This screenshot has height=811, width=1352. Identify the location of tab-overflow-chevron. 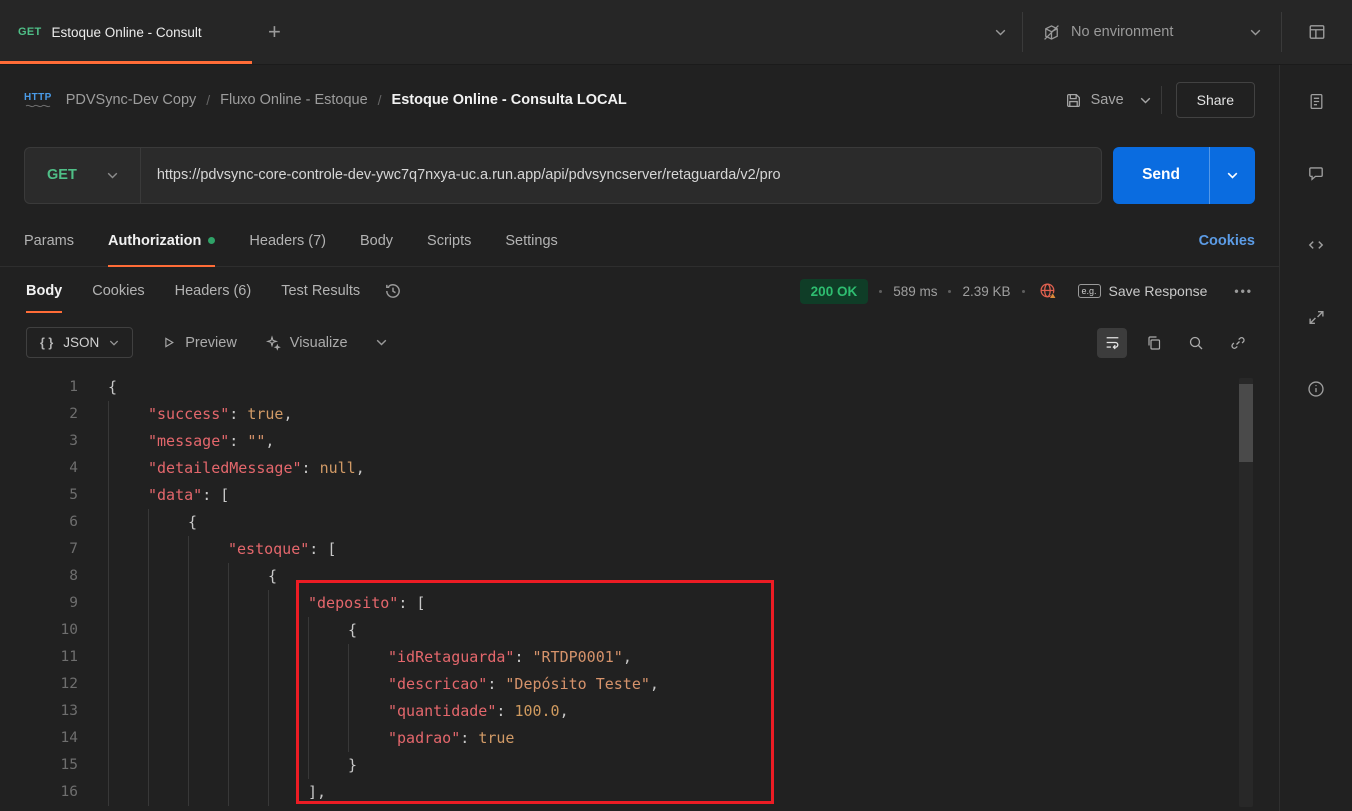
(1000, 32).